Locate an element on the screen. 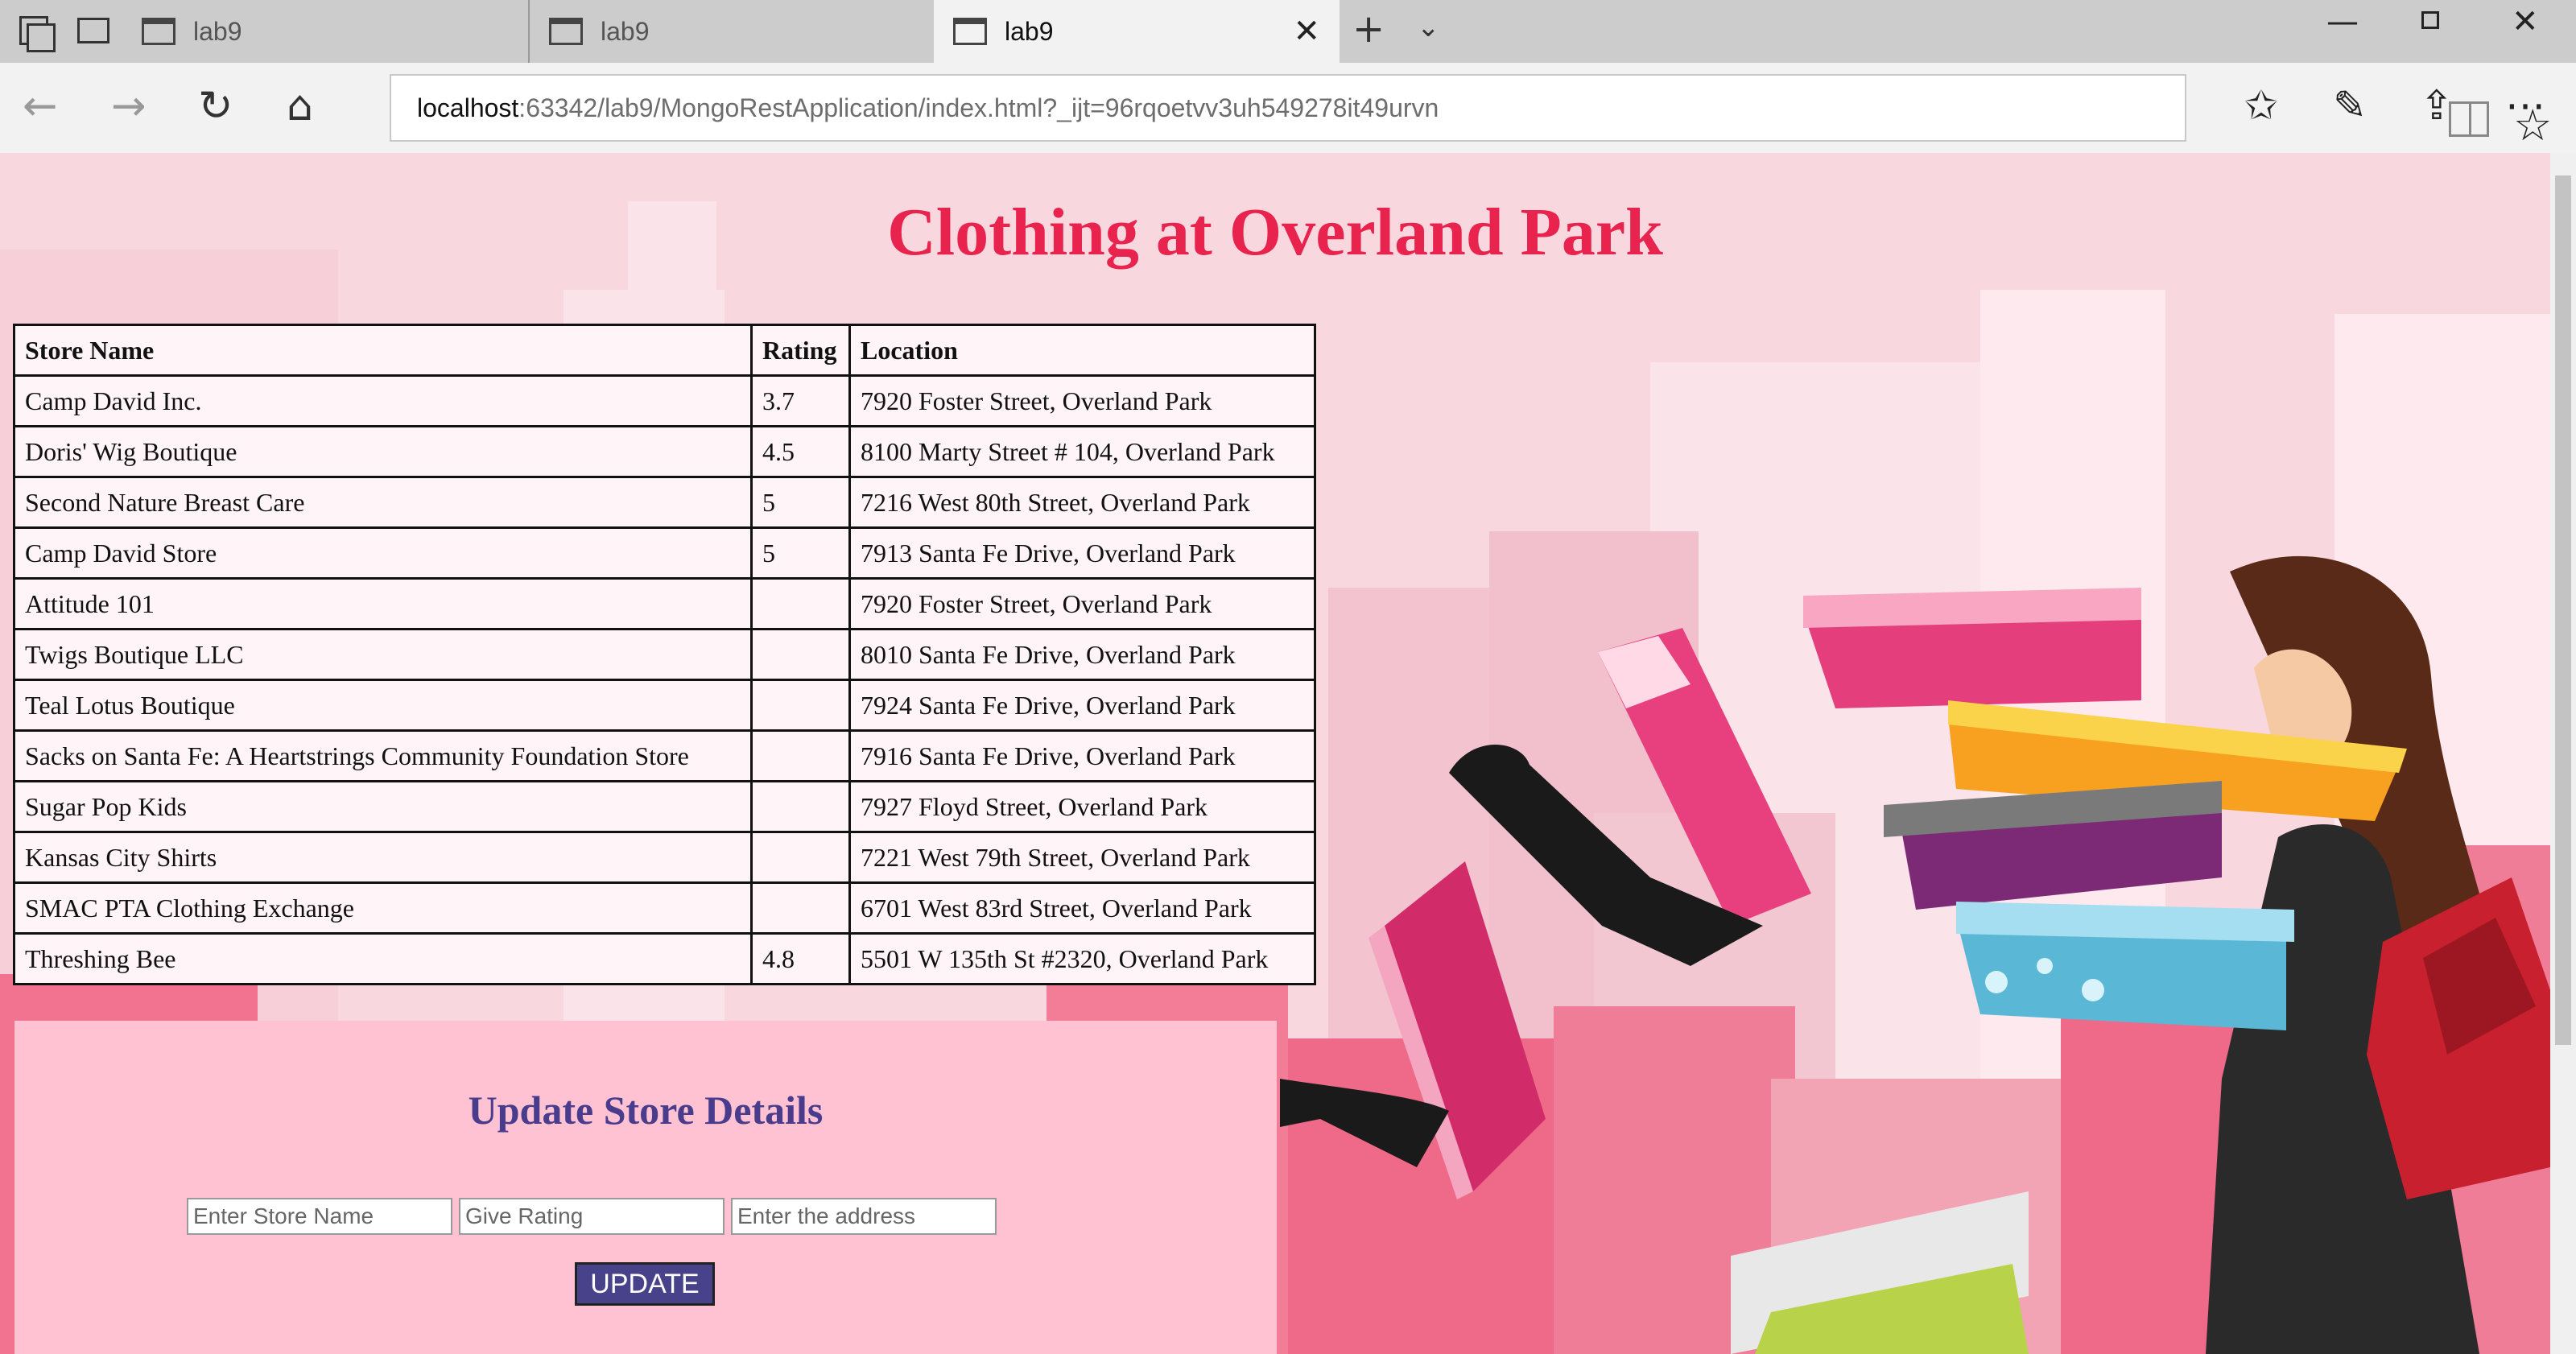  cell-store-name: Doris' Wig Boutique is located at coordinates (383, 451).